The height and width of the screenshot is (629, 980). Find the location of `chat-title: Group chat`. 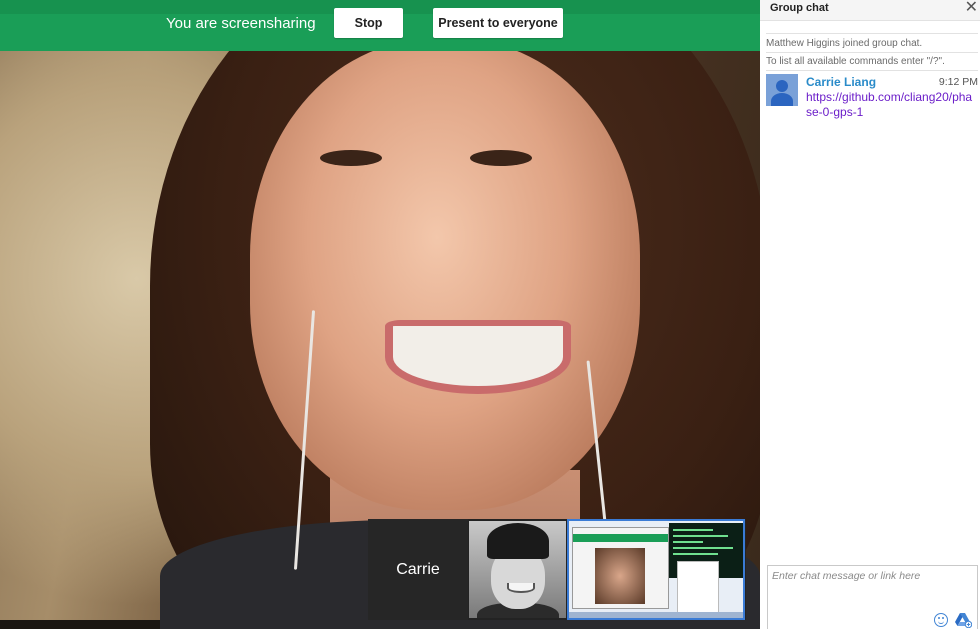

chat-title: Group chat is located at coordinates (799, 8).